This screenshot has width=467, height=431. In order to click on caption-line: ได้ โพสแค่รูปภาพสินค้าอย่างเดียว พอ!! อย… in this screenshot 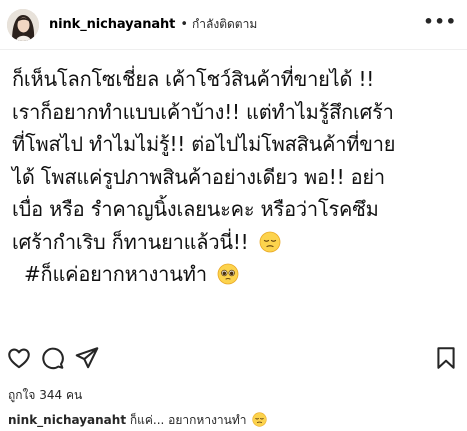, I will do `click(235, 177)`.